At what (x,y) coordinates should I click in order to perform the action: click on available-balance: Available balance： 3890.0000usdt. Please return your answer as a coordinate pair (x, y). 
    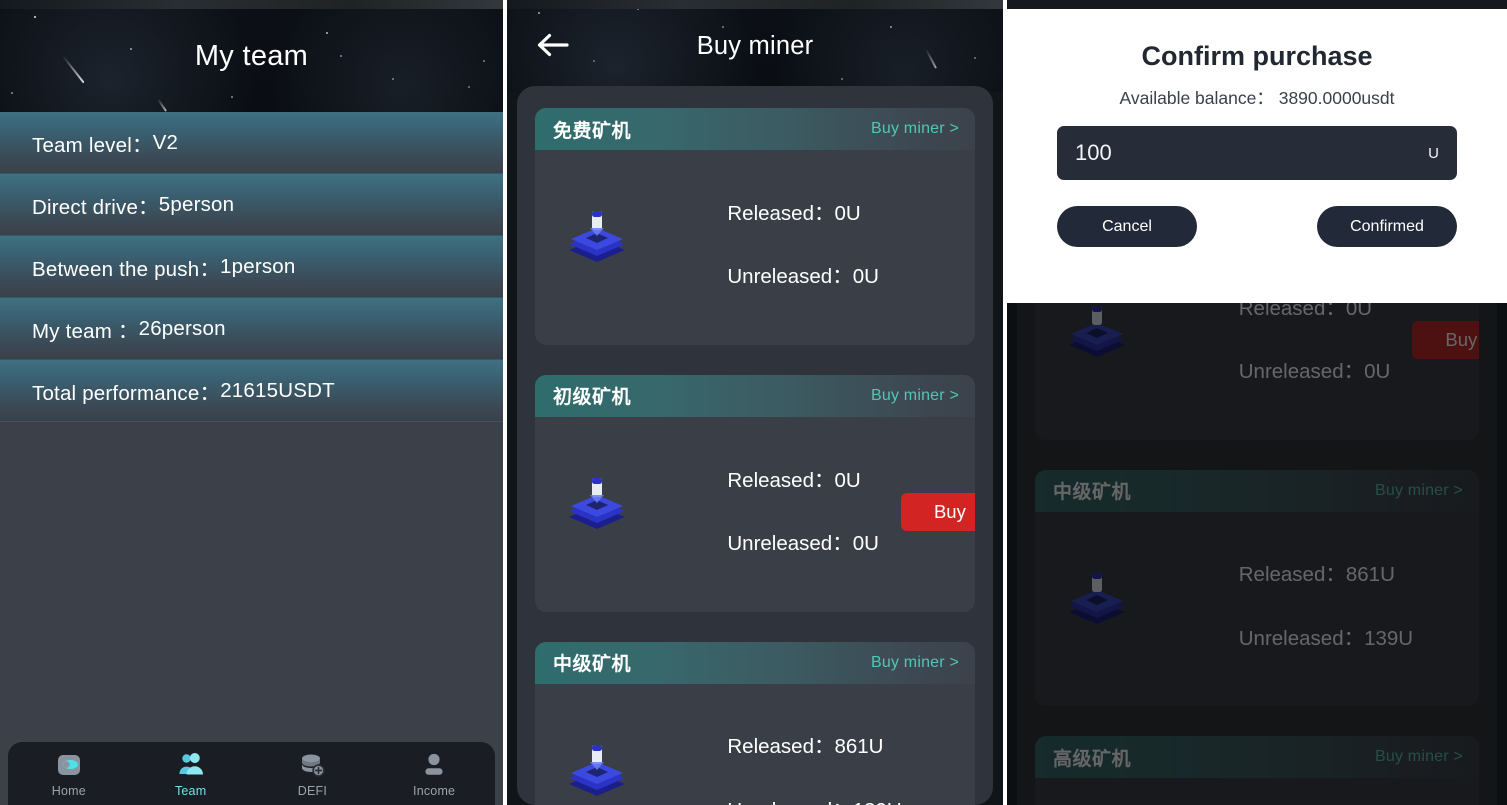
    Looking at the image, I should click on (1257, 98).